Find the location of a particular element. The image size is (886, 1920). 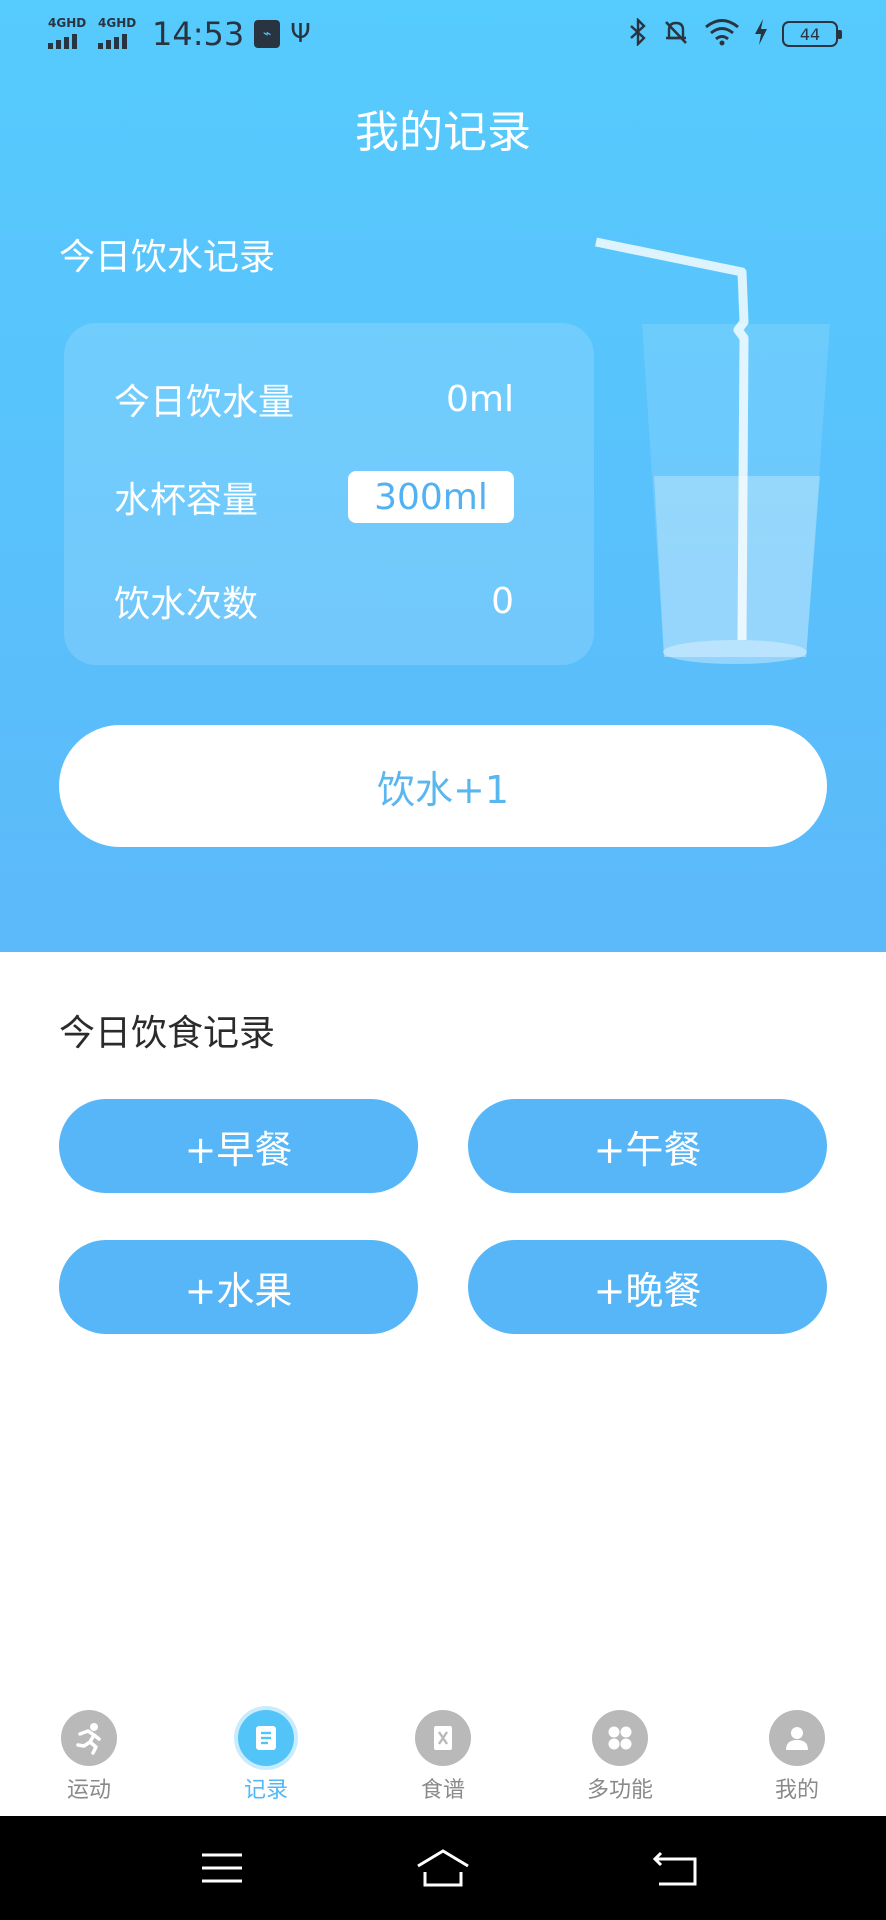

bluetooth-icon is located at coordinates (638, 33).